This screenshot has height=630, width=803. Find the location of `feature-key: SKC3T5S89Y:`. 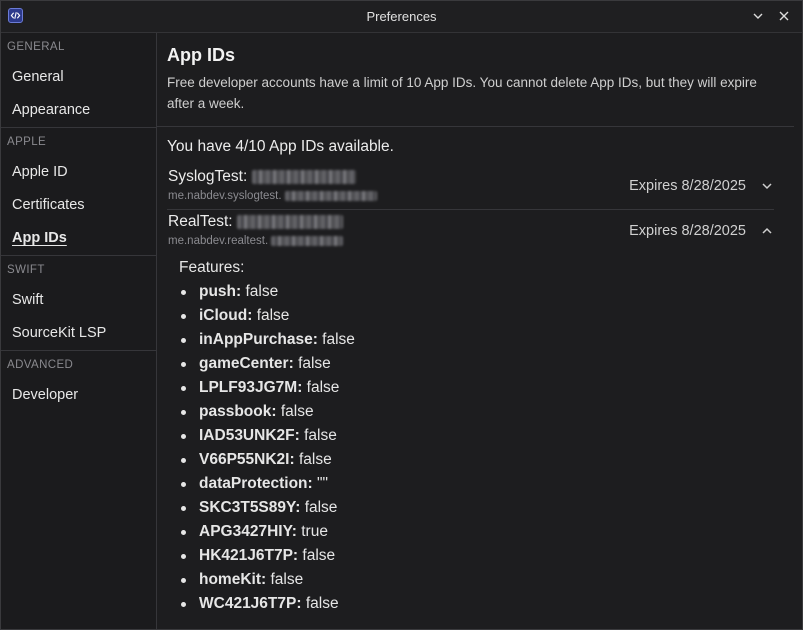

feature-key: SKC3T5S89Y: is located at coordinates (250, 507).